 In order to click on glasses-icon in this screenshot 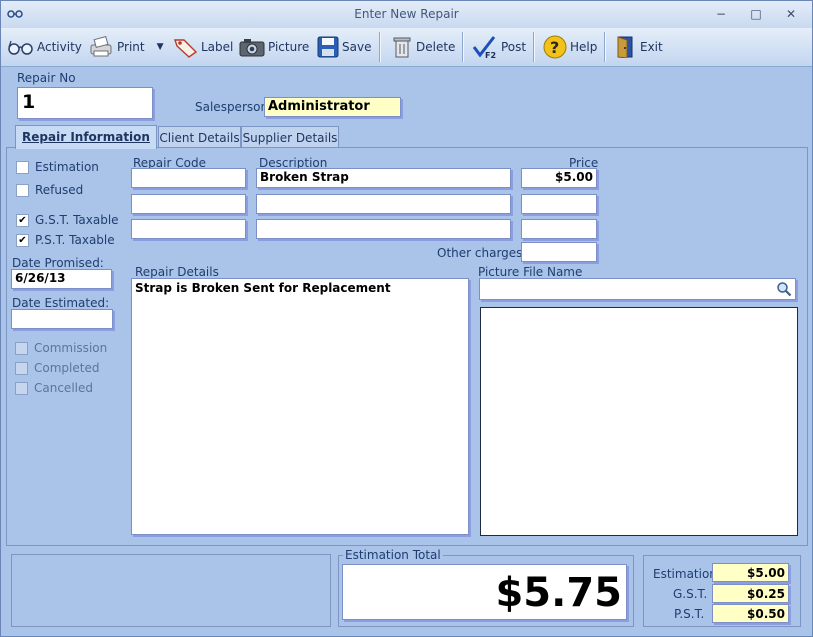, I will do `click(20, 47)`.